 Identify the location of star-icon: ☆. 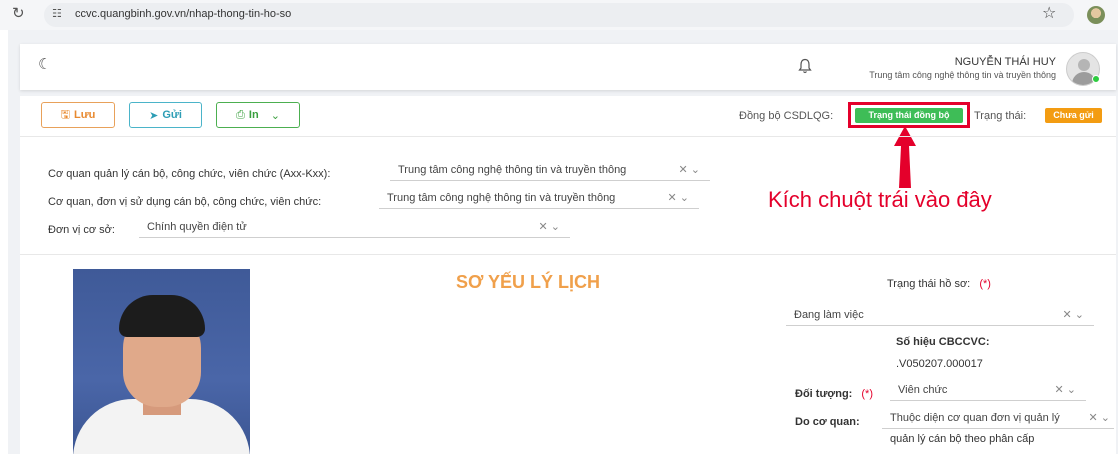
(1049, 14).